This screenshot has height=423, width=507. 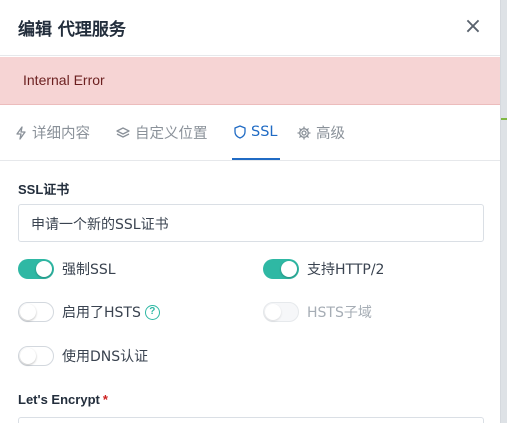 What do you see at coordinates (36, 312) in the screenshot?
I see `hsts-switch` at bounding box center [36, 312].